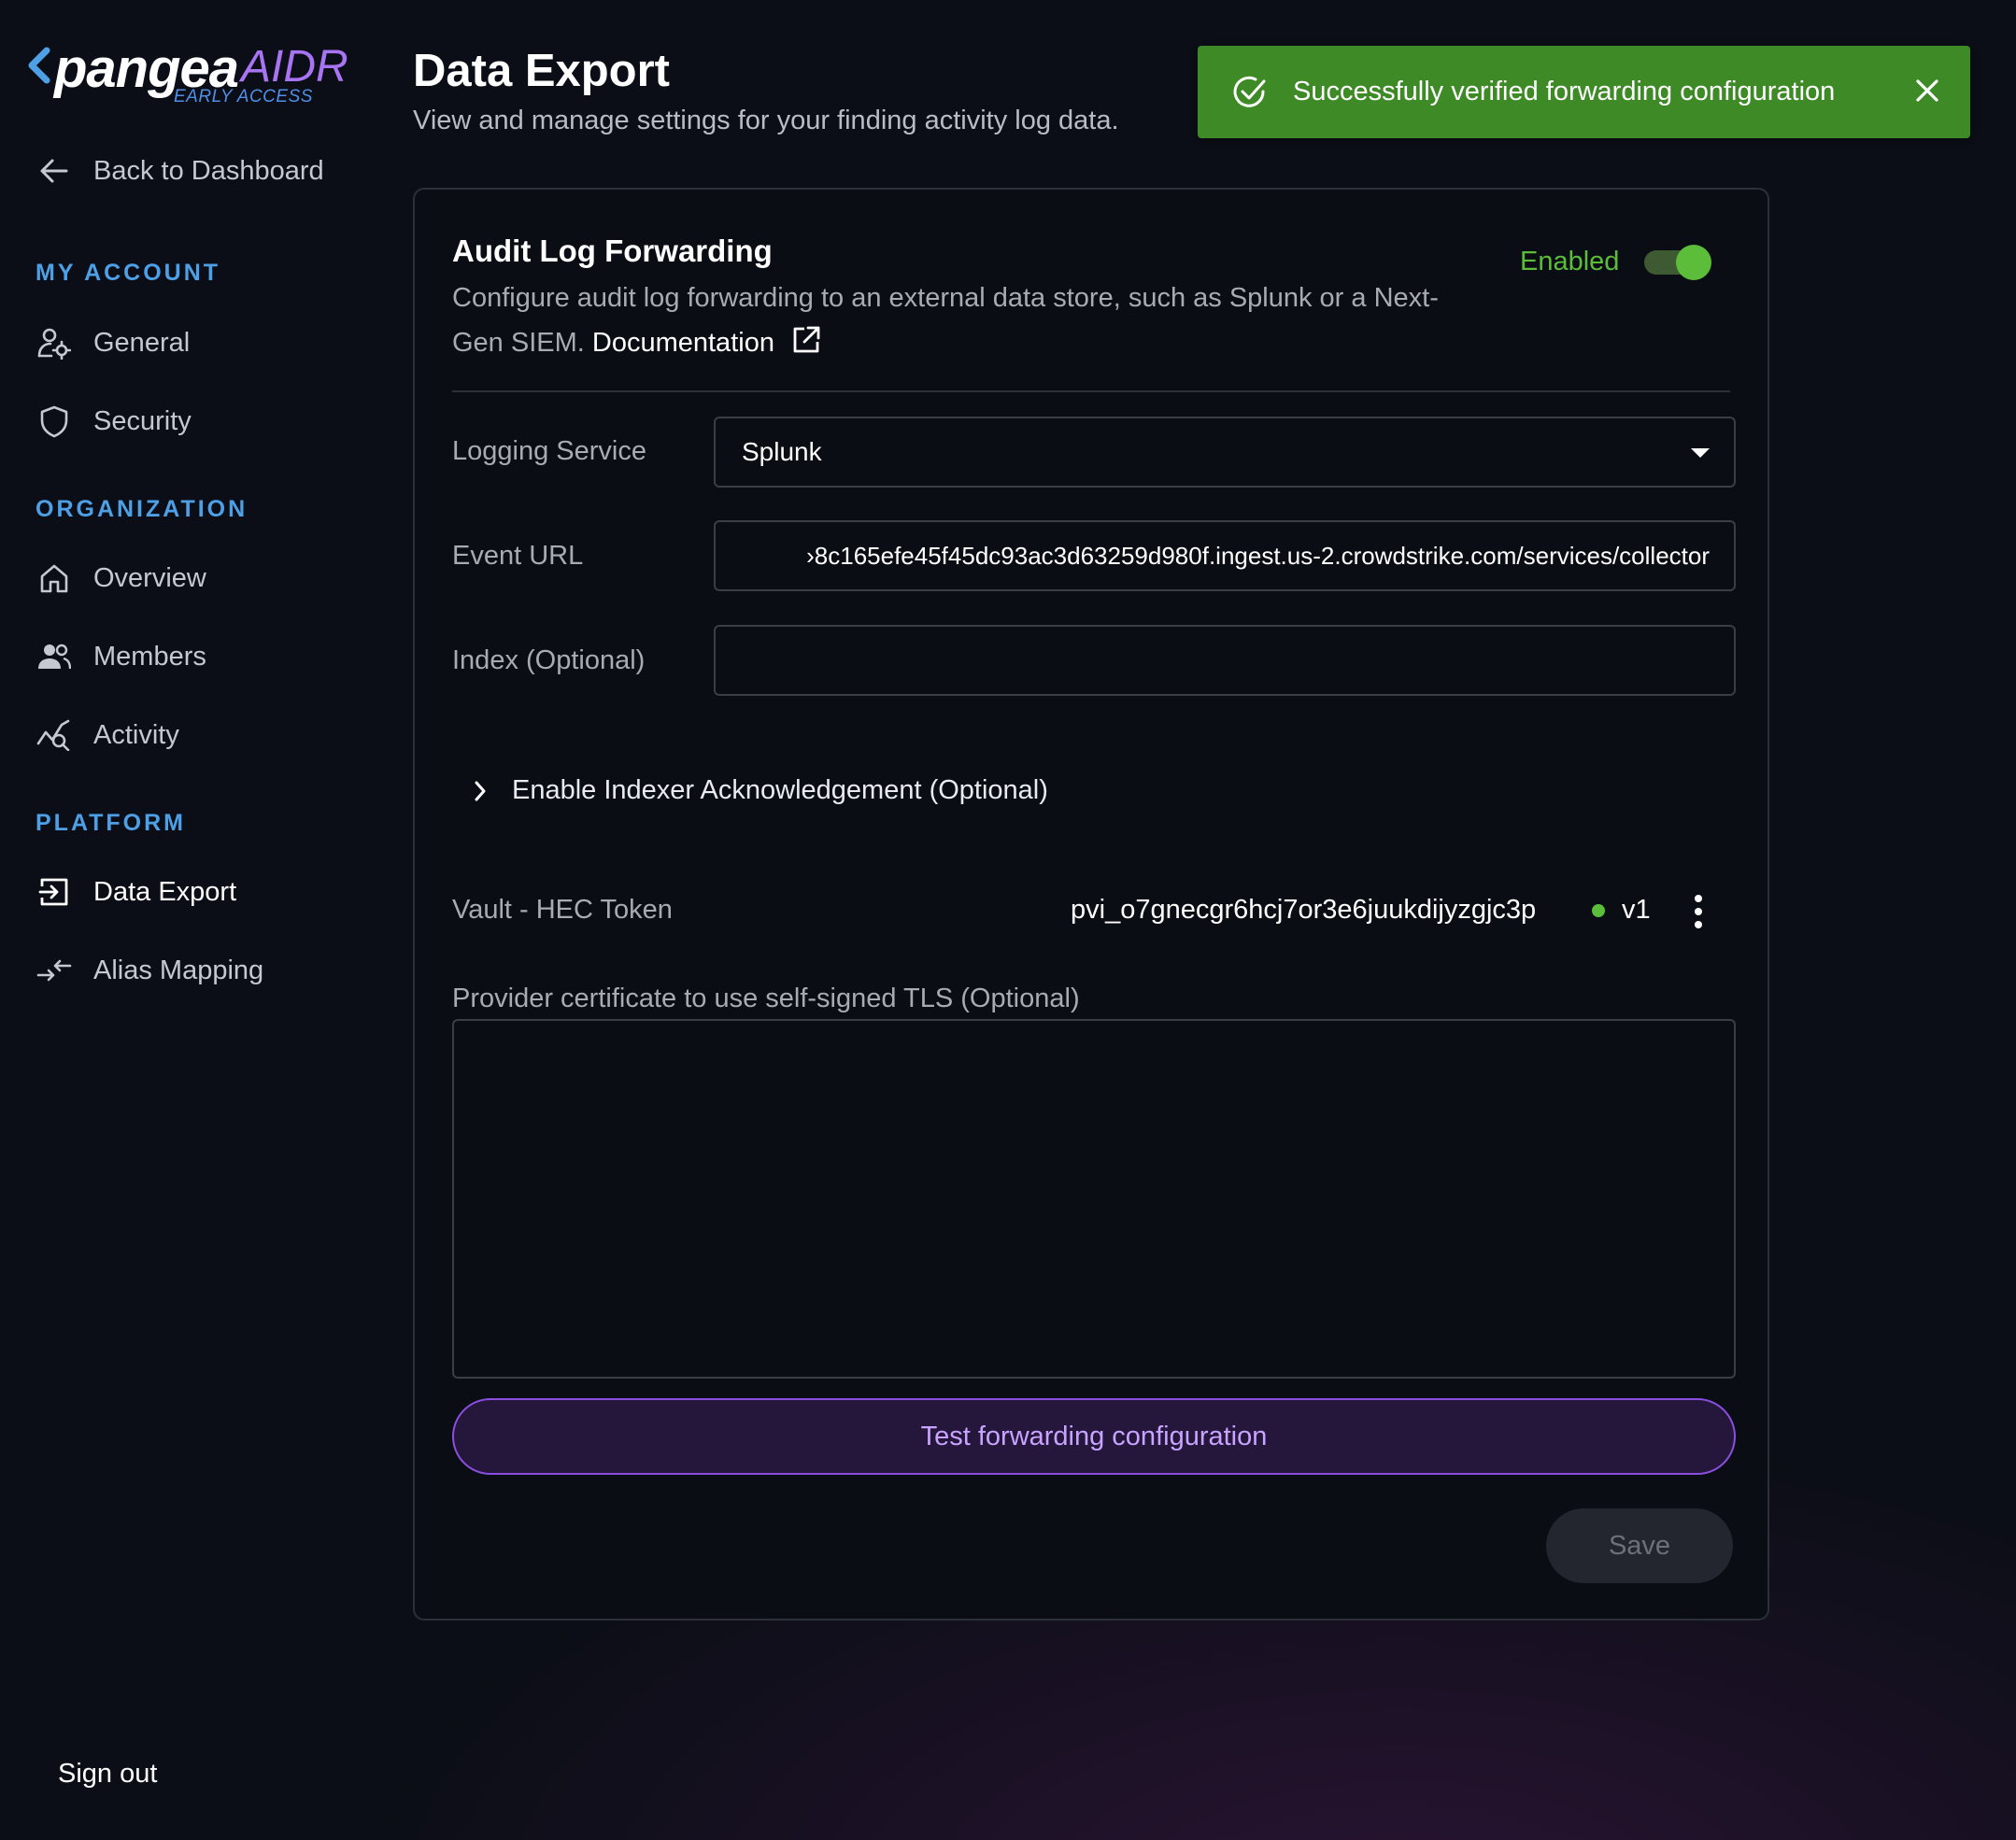 The width and height of the screenshot is (2016, 1840). I want to click on sidebar-item-label: Security, so click(142, 420).